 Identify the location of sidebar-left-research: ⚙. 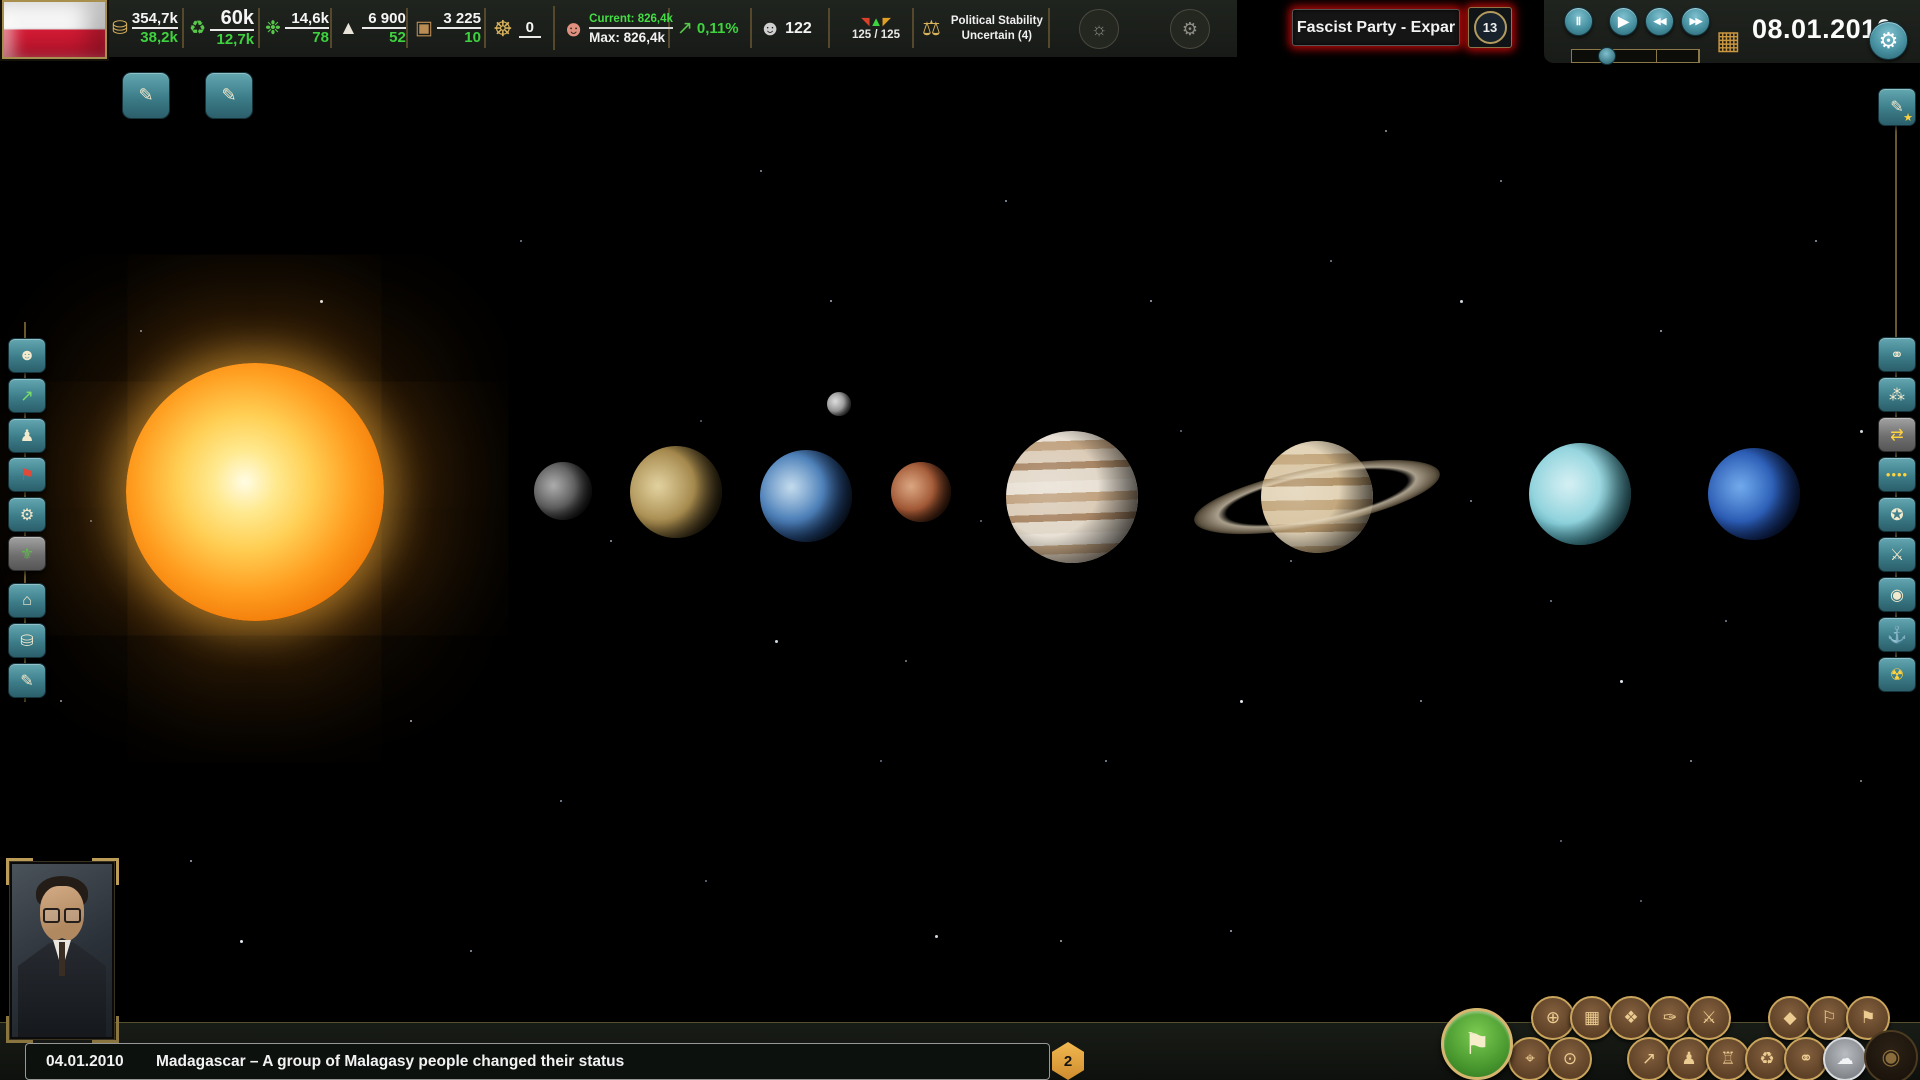
(27, 514).